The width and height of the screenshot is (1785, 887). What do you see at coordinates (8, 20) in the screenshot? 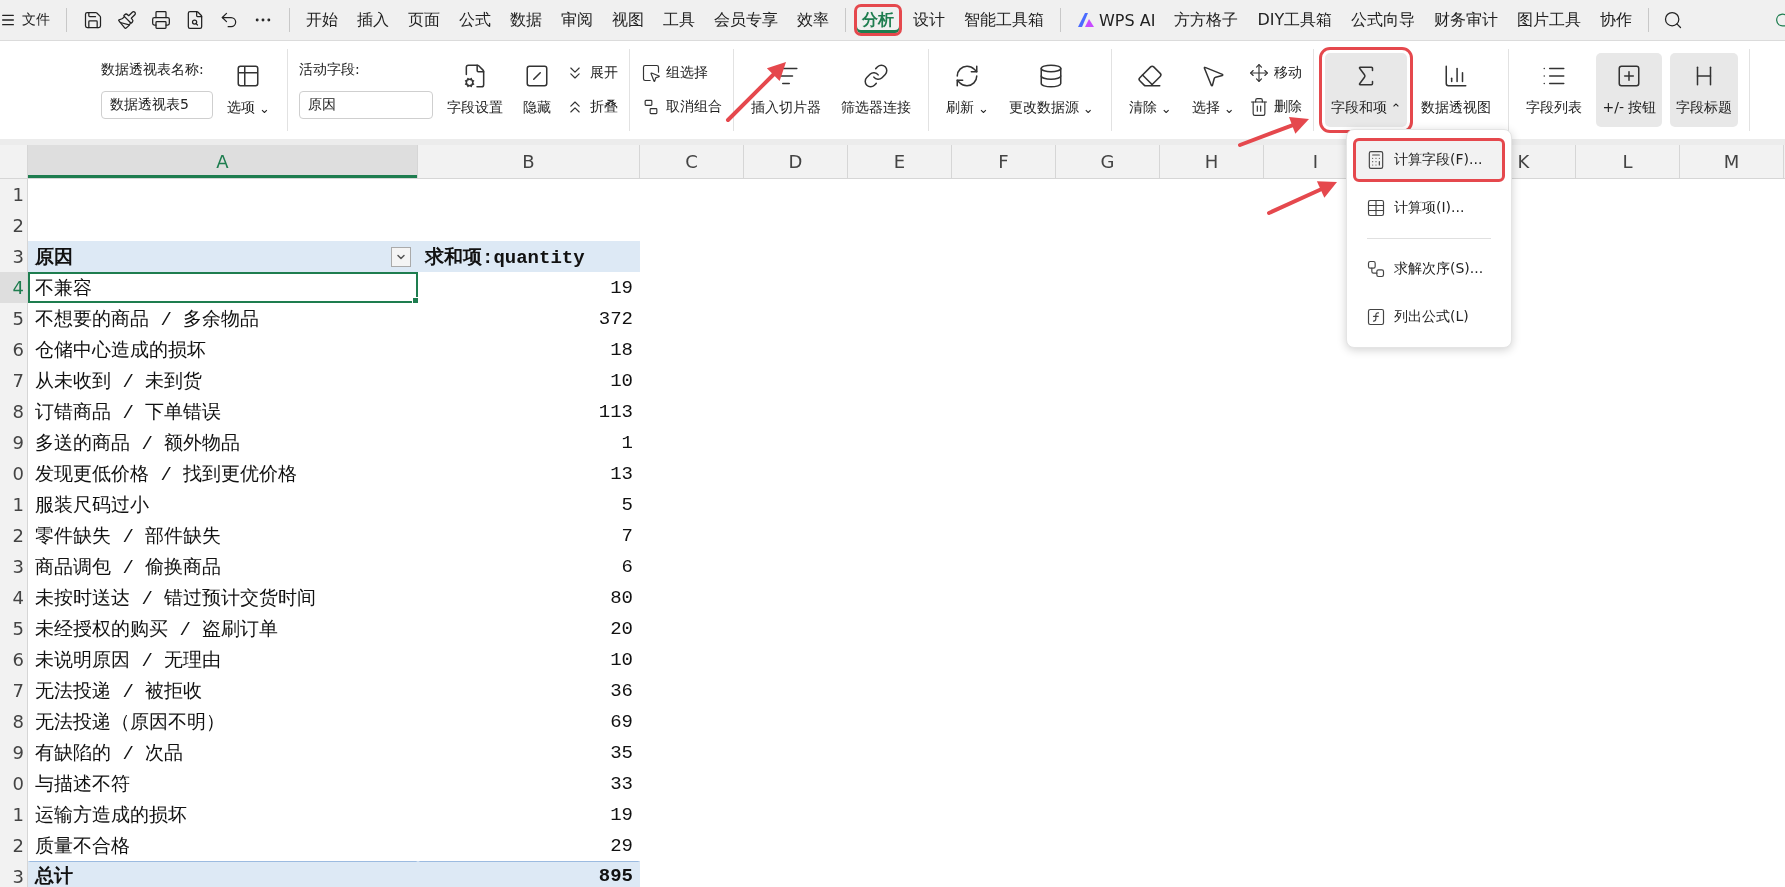
I see `menu-icon` at bounding box center [8, 20].